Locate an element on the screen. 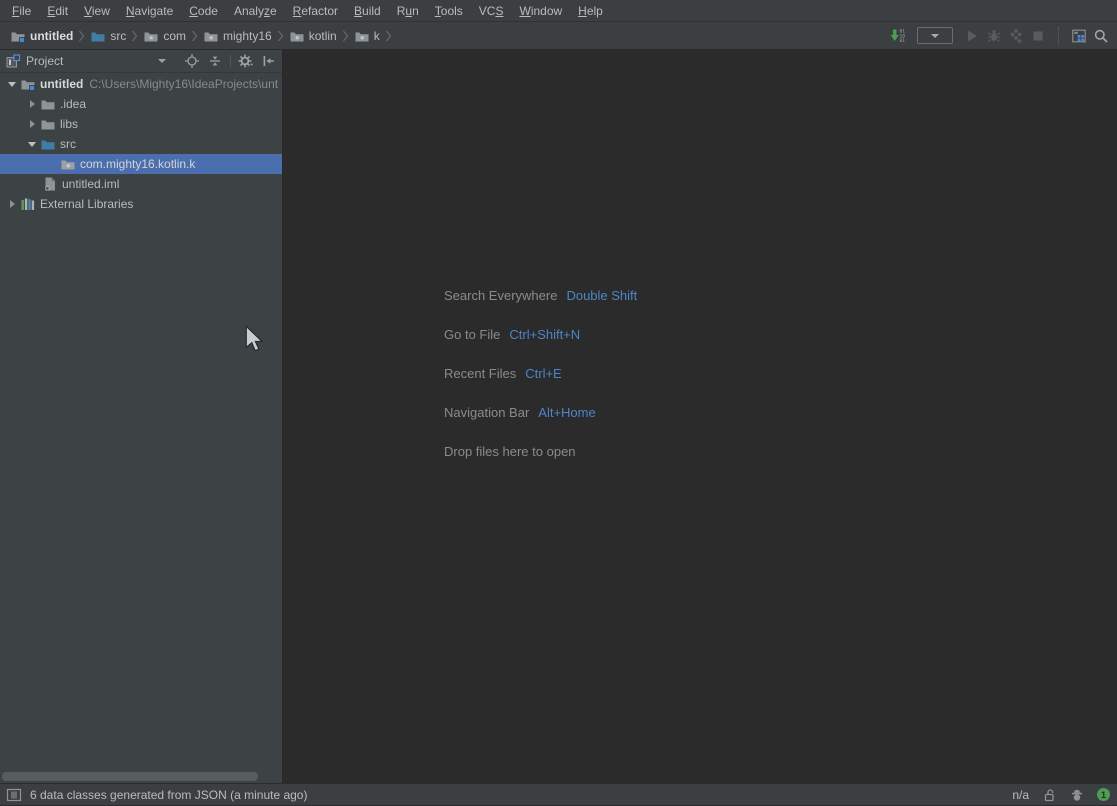 Image resolution: width=1117 pixels, height=806 pixels. run-configurations-dropdown is located at coordinates (935, 35).